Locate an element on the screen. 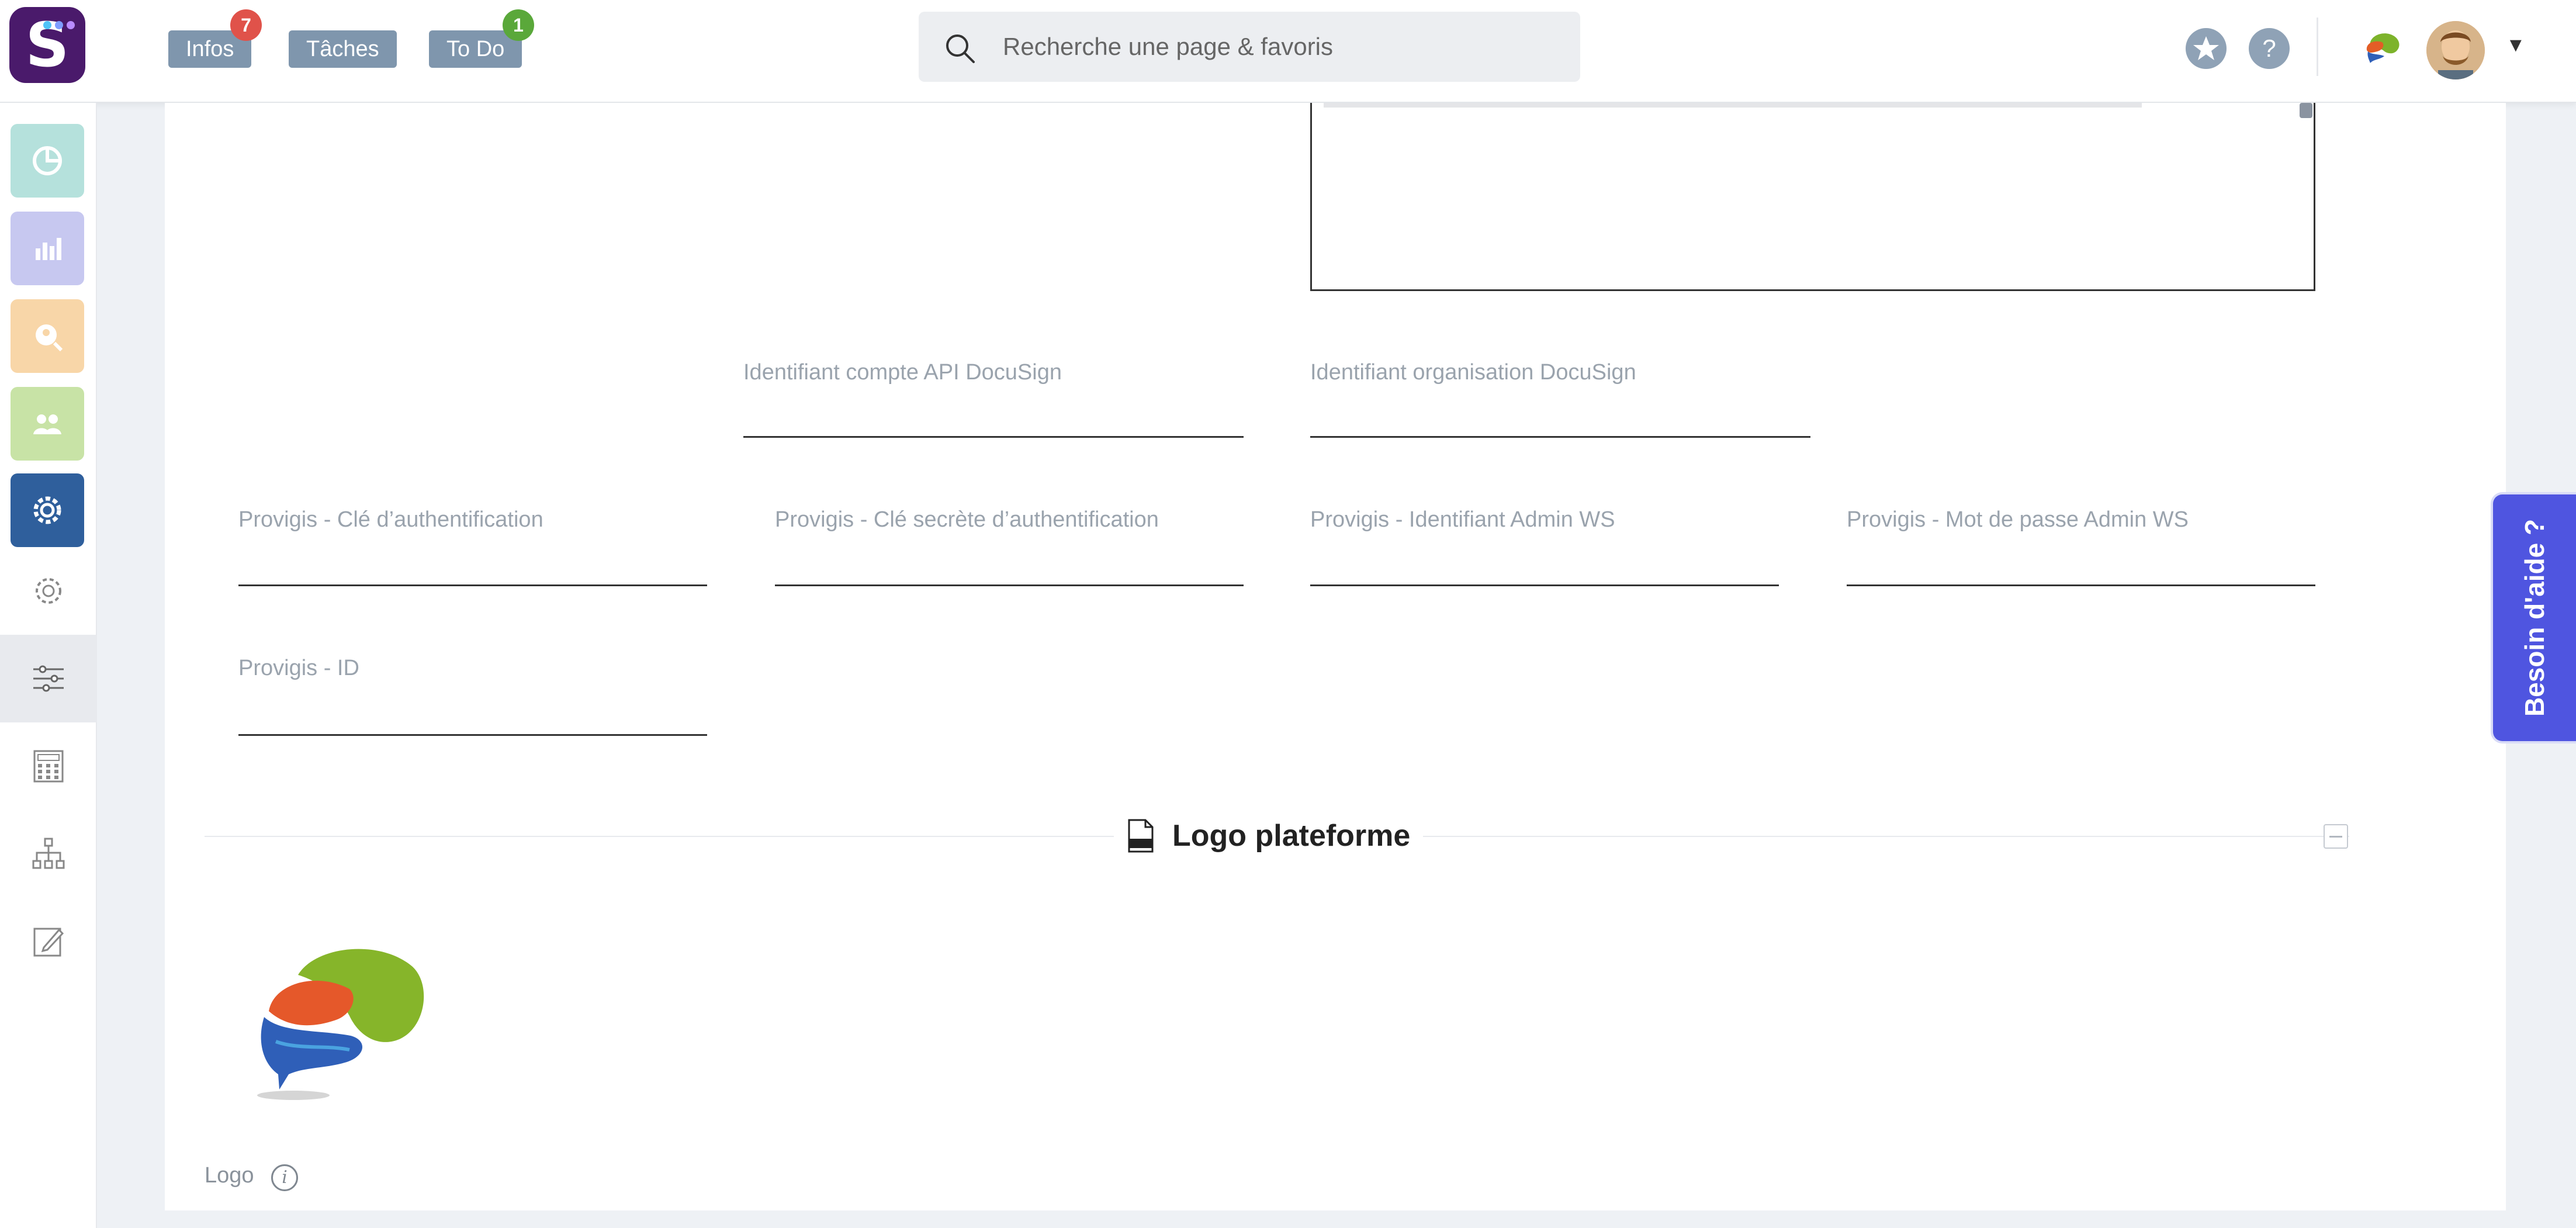  group-icon is located at coordinates (47, 424).